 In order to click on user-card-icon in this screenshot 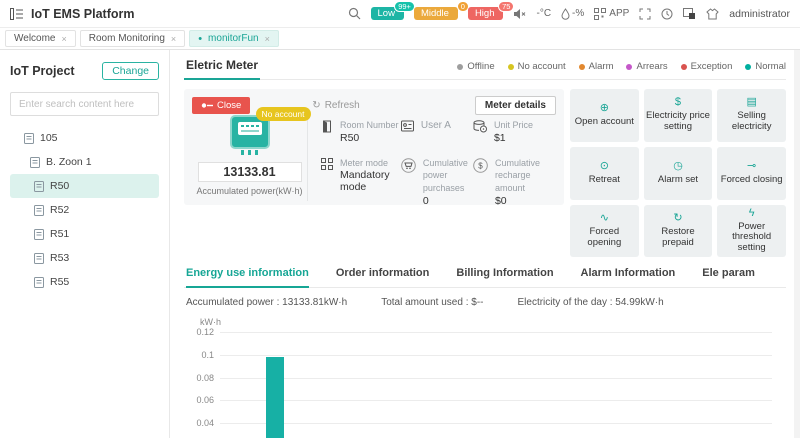, I will do `click(407, 126)`.